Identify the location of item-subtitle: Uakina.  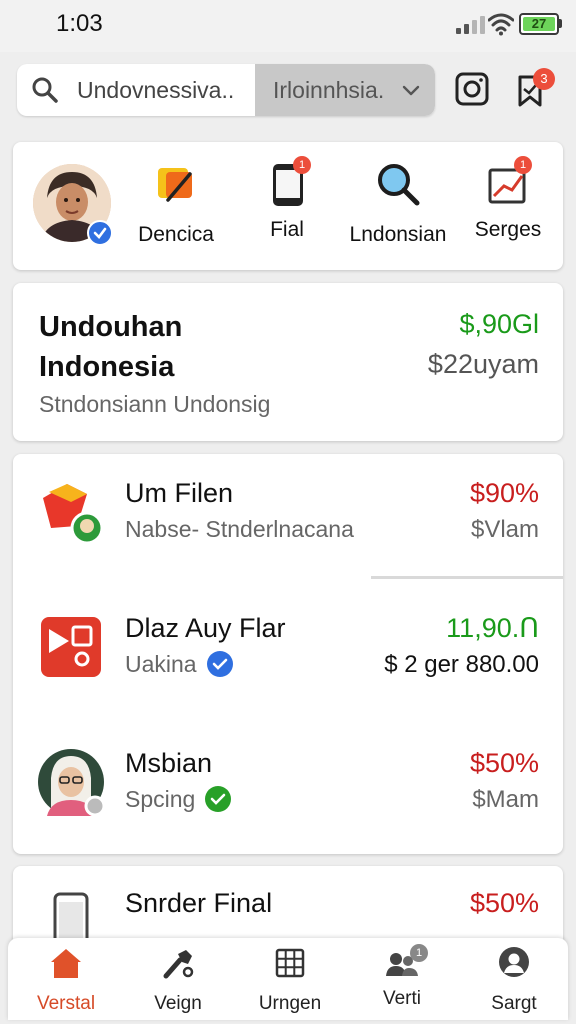
(179, 664).